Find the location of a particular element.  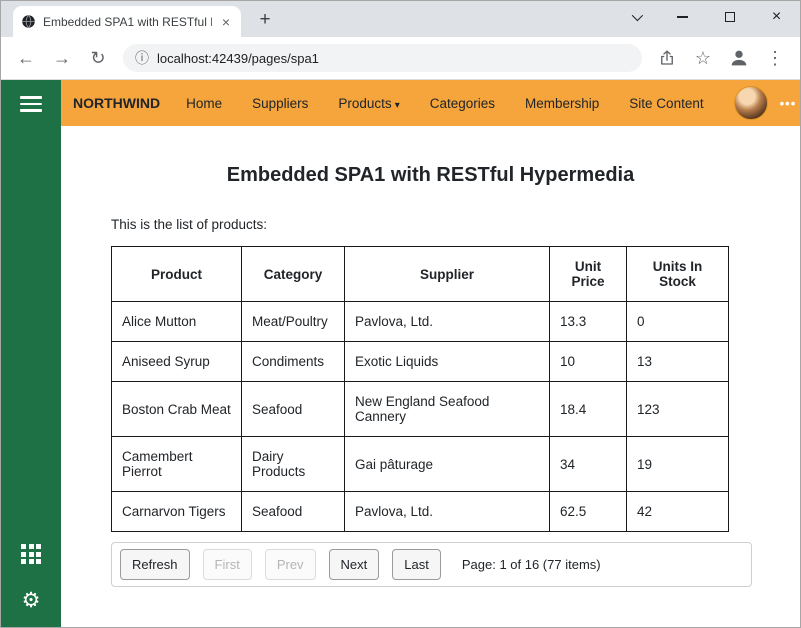

cell-category: Meat/Poultry is located at coordinates (293, 321).